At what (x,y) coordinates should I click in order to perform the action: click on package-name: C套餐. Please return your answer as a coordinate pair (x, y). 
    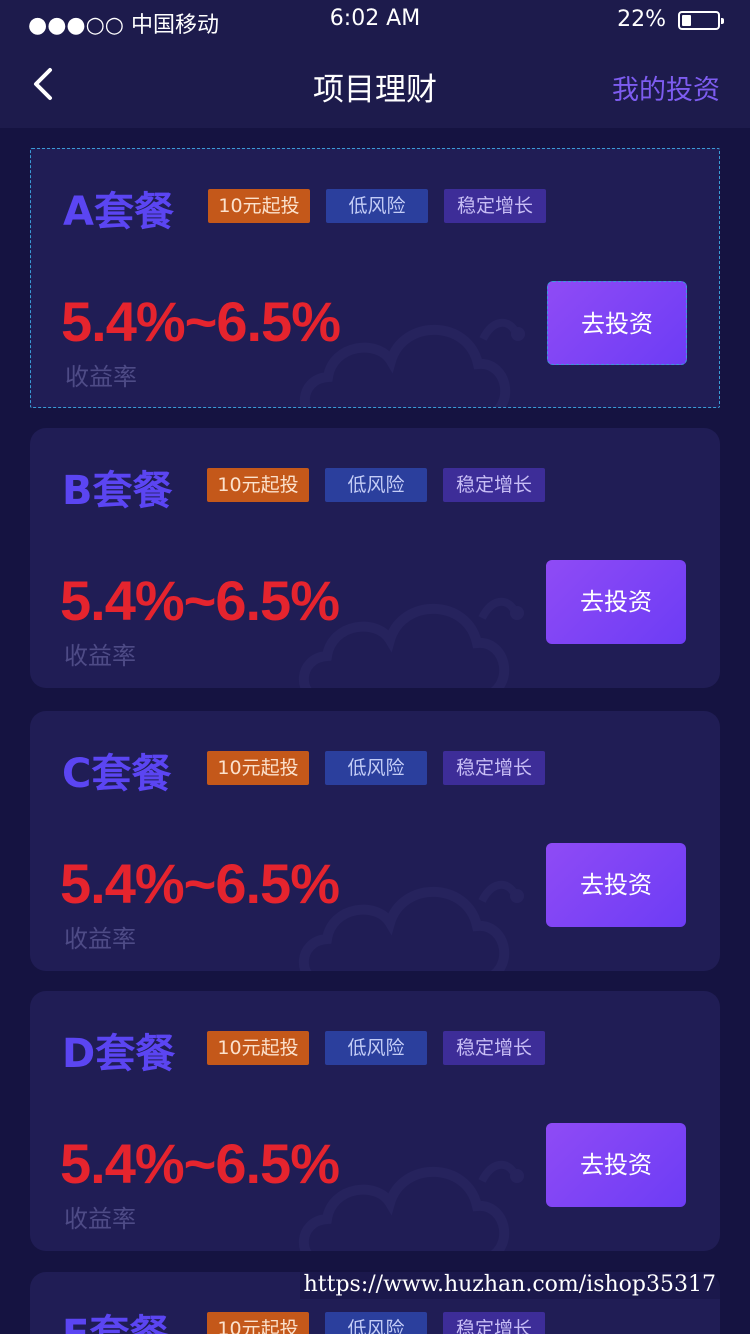
    Looking at the image, I should click on (117, 774).